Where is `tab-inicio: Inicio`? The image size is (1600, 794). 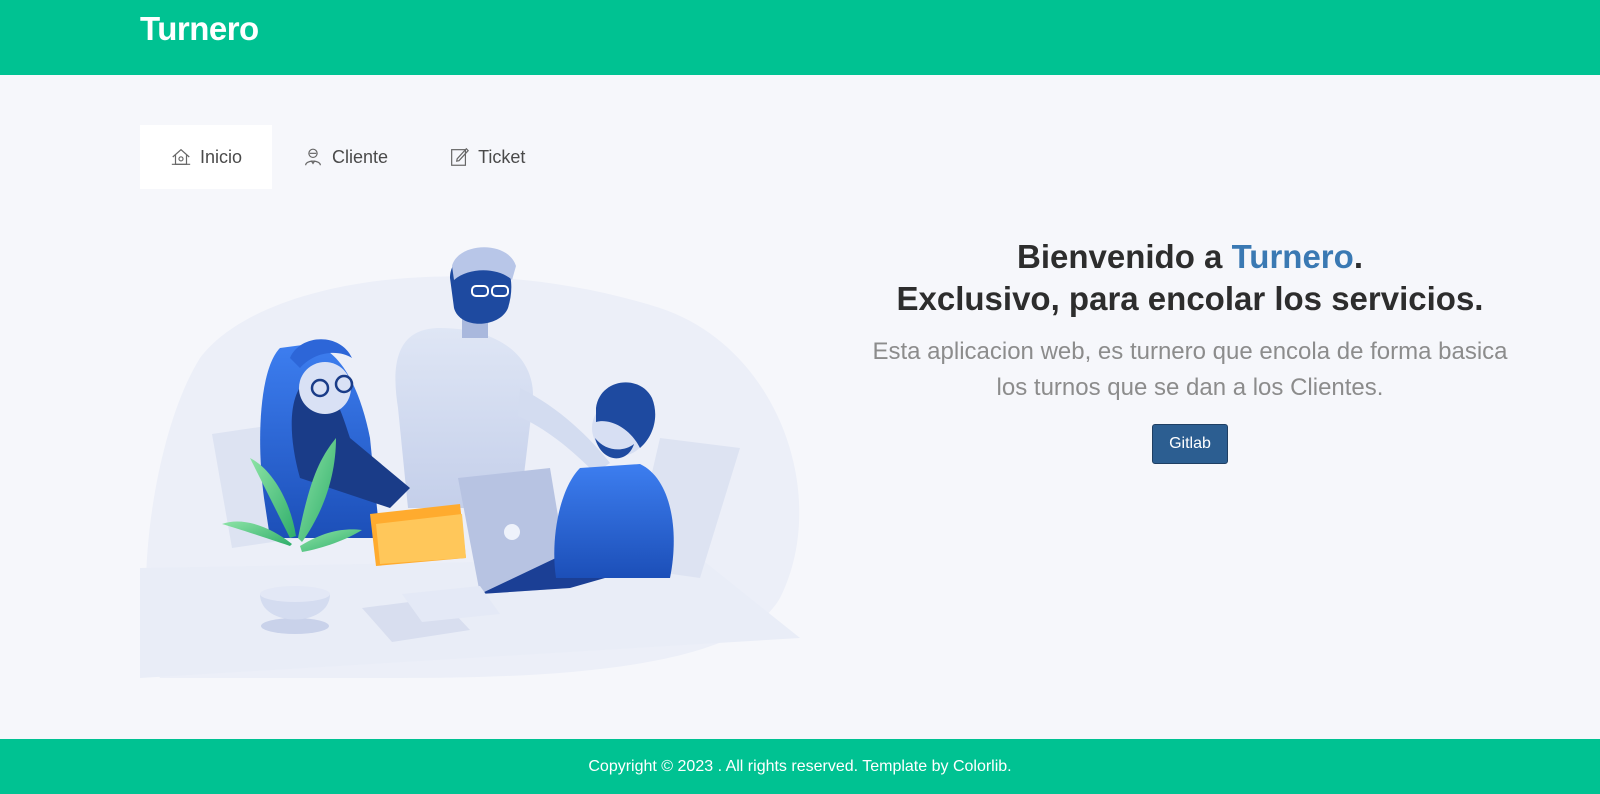 tab-inicio: Inicio is located at coordinates (206, 157).